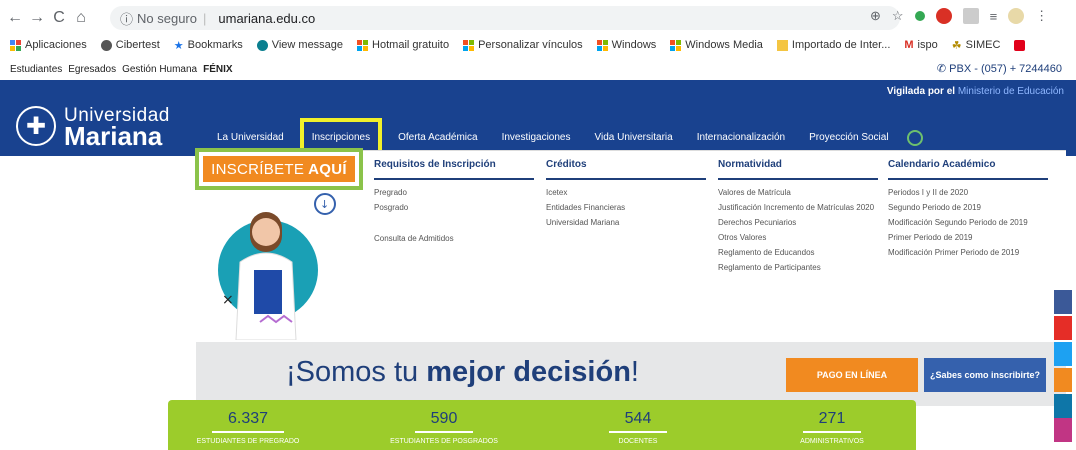  Describe the element at coordinates (1016, 16) in the screenshot. I see `profile-avatar` at that location.